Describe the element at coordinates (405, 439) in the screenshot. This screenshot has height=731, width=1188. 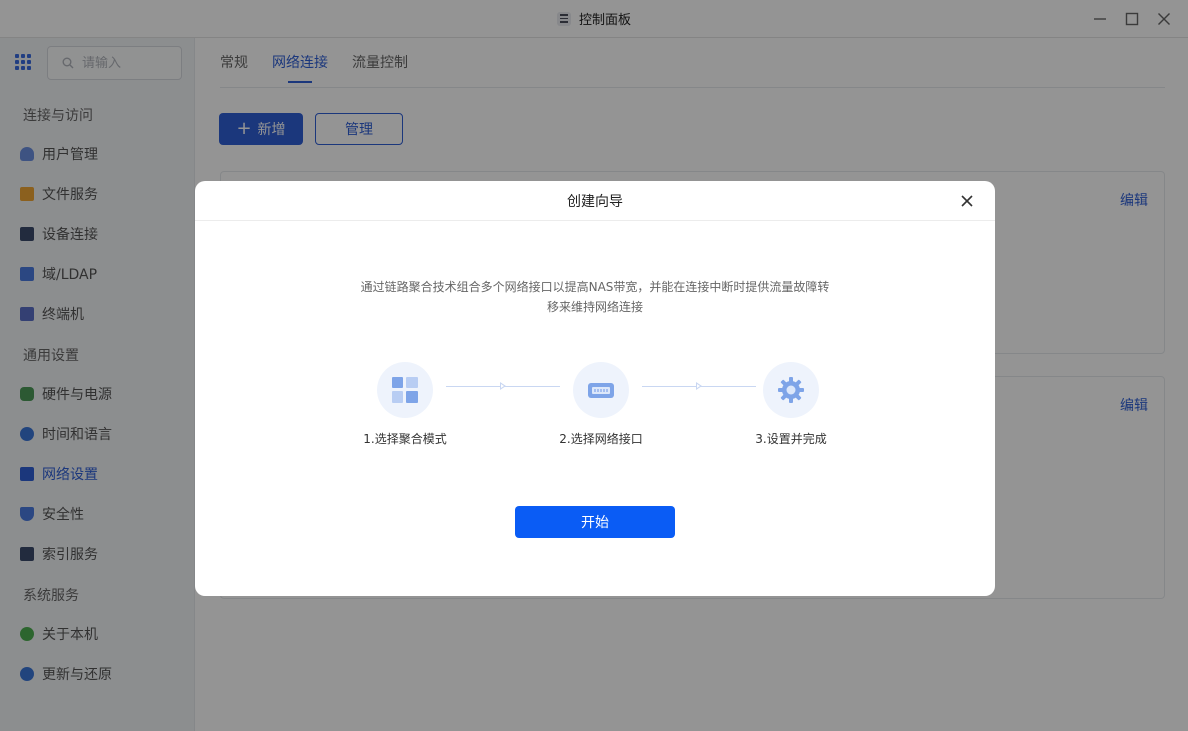
I see `step-label: 1.选择聚合模式` at that location.